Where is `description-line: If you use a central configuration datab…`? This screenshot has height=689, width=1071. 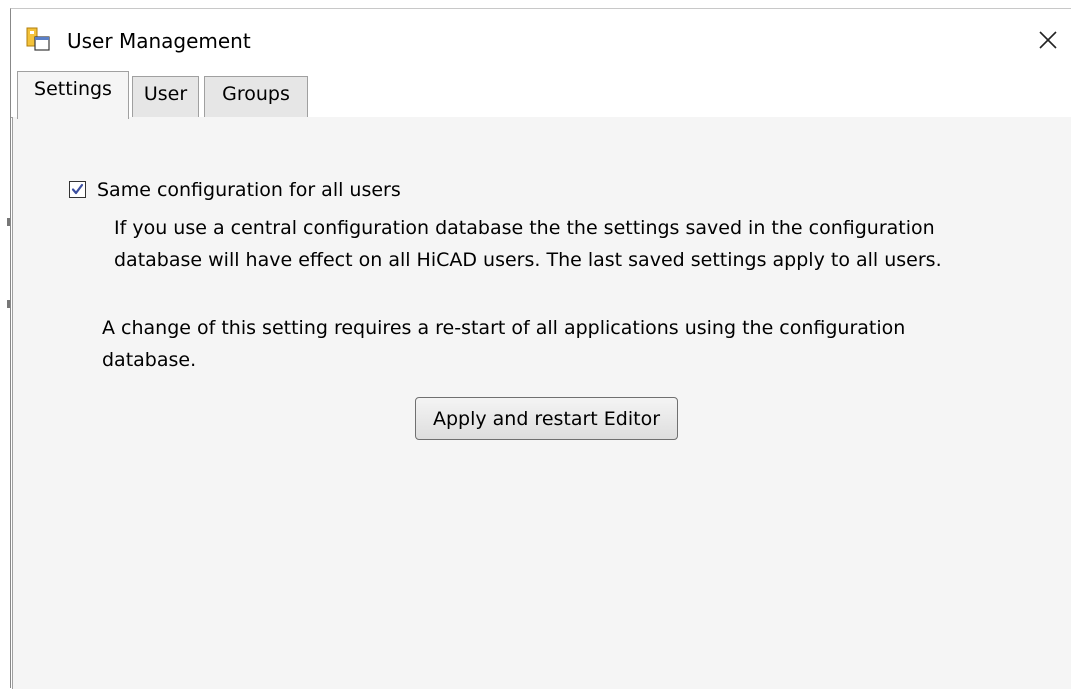 description-line: If you use a central configuration datab… is located at coordinates (524, 228).